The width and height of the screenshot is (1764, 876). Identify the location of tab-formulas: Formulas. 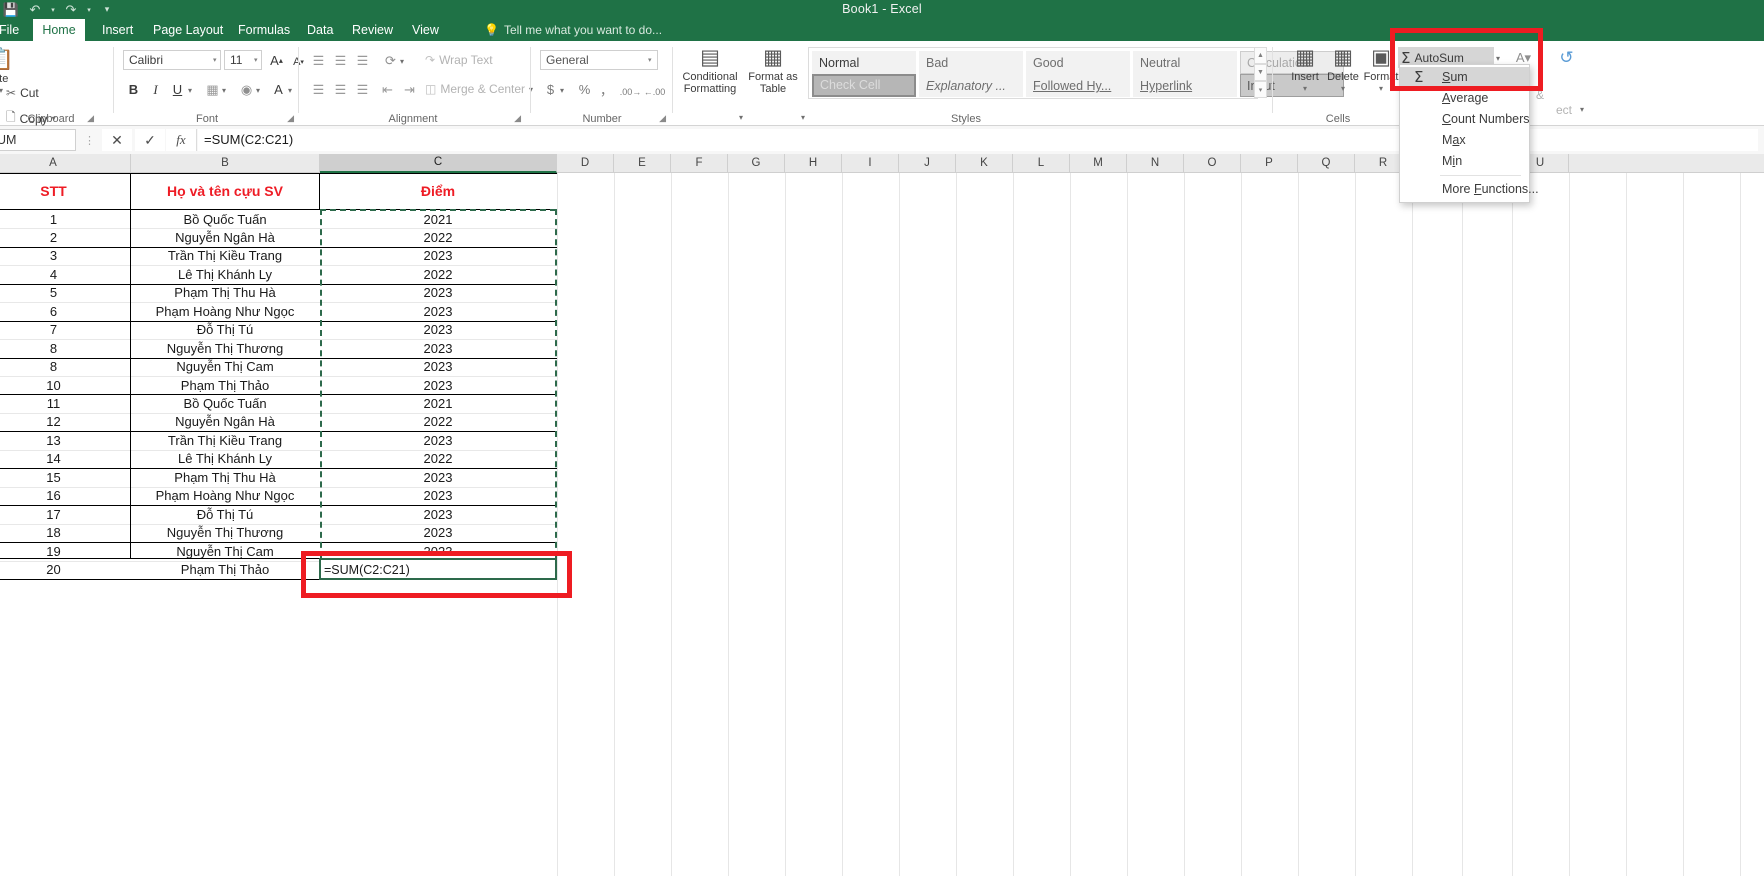
(264, 30).